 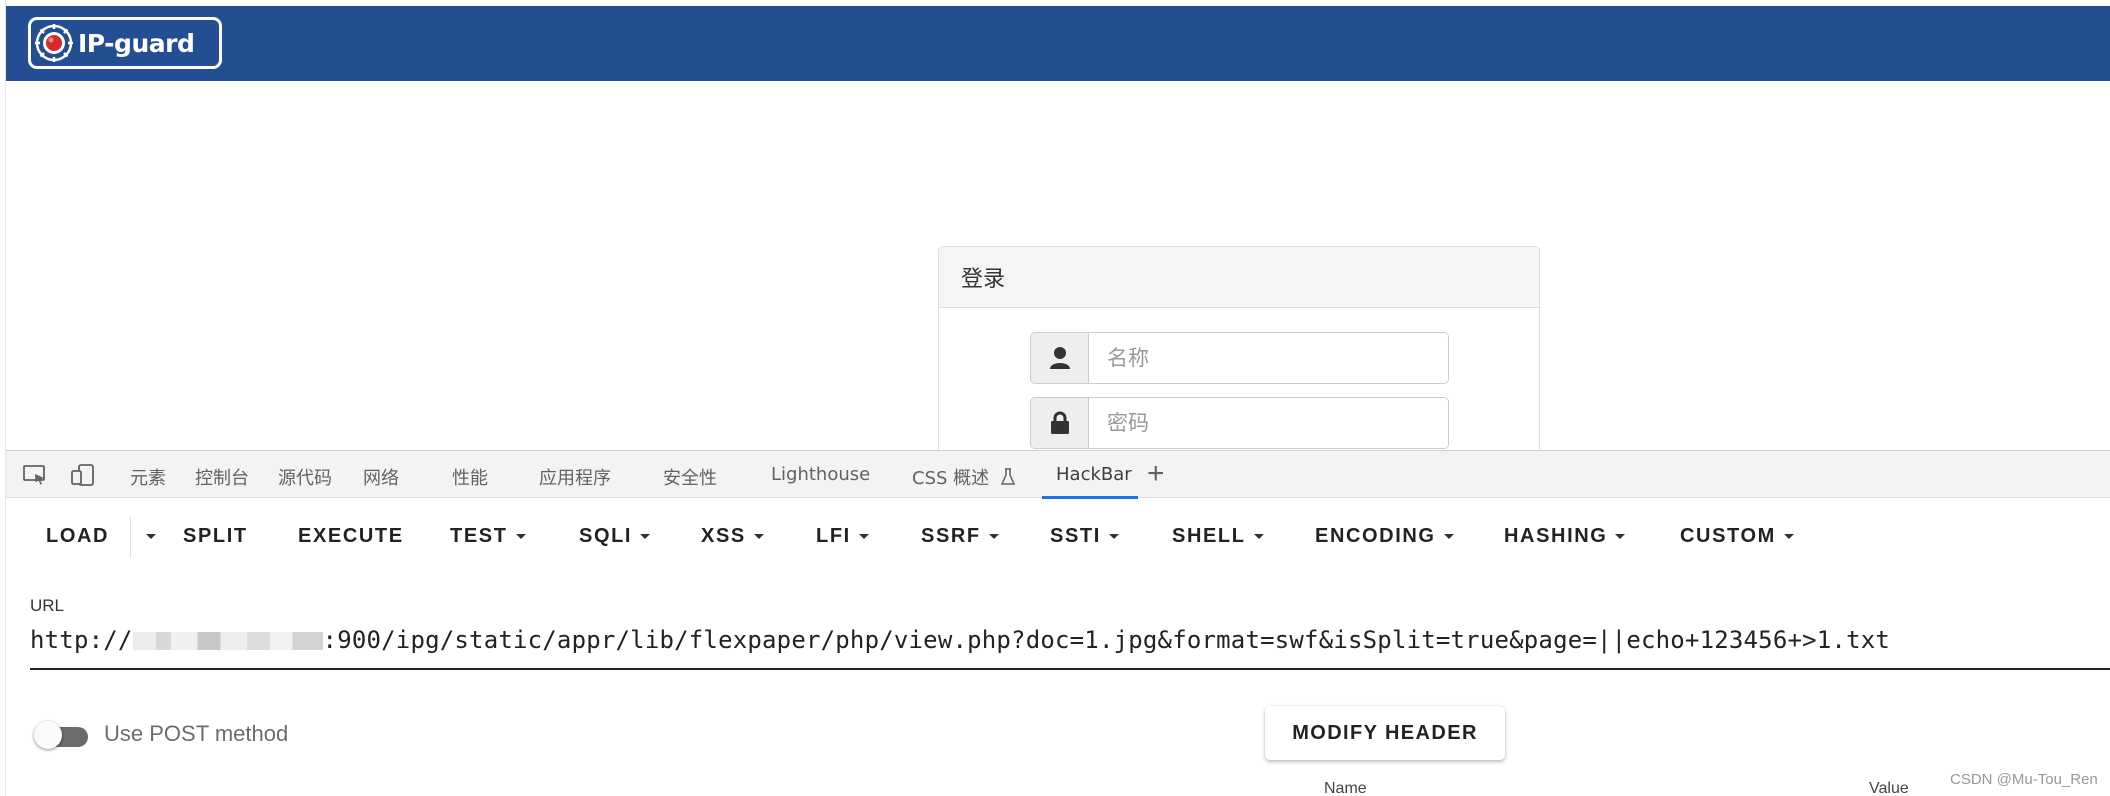 I want to click on ssrf-menu-button: SSRF, so click(x=960, y=536).